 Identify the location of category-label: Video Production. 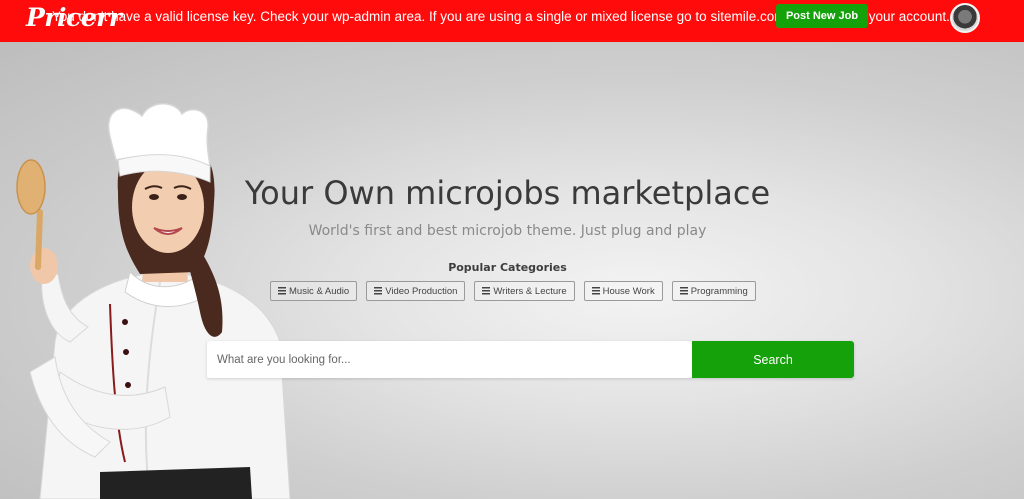
(421, 291).